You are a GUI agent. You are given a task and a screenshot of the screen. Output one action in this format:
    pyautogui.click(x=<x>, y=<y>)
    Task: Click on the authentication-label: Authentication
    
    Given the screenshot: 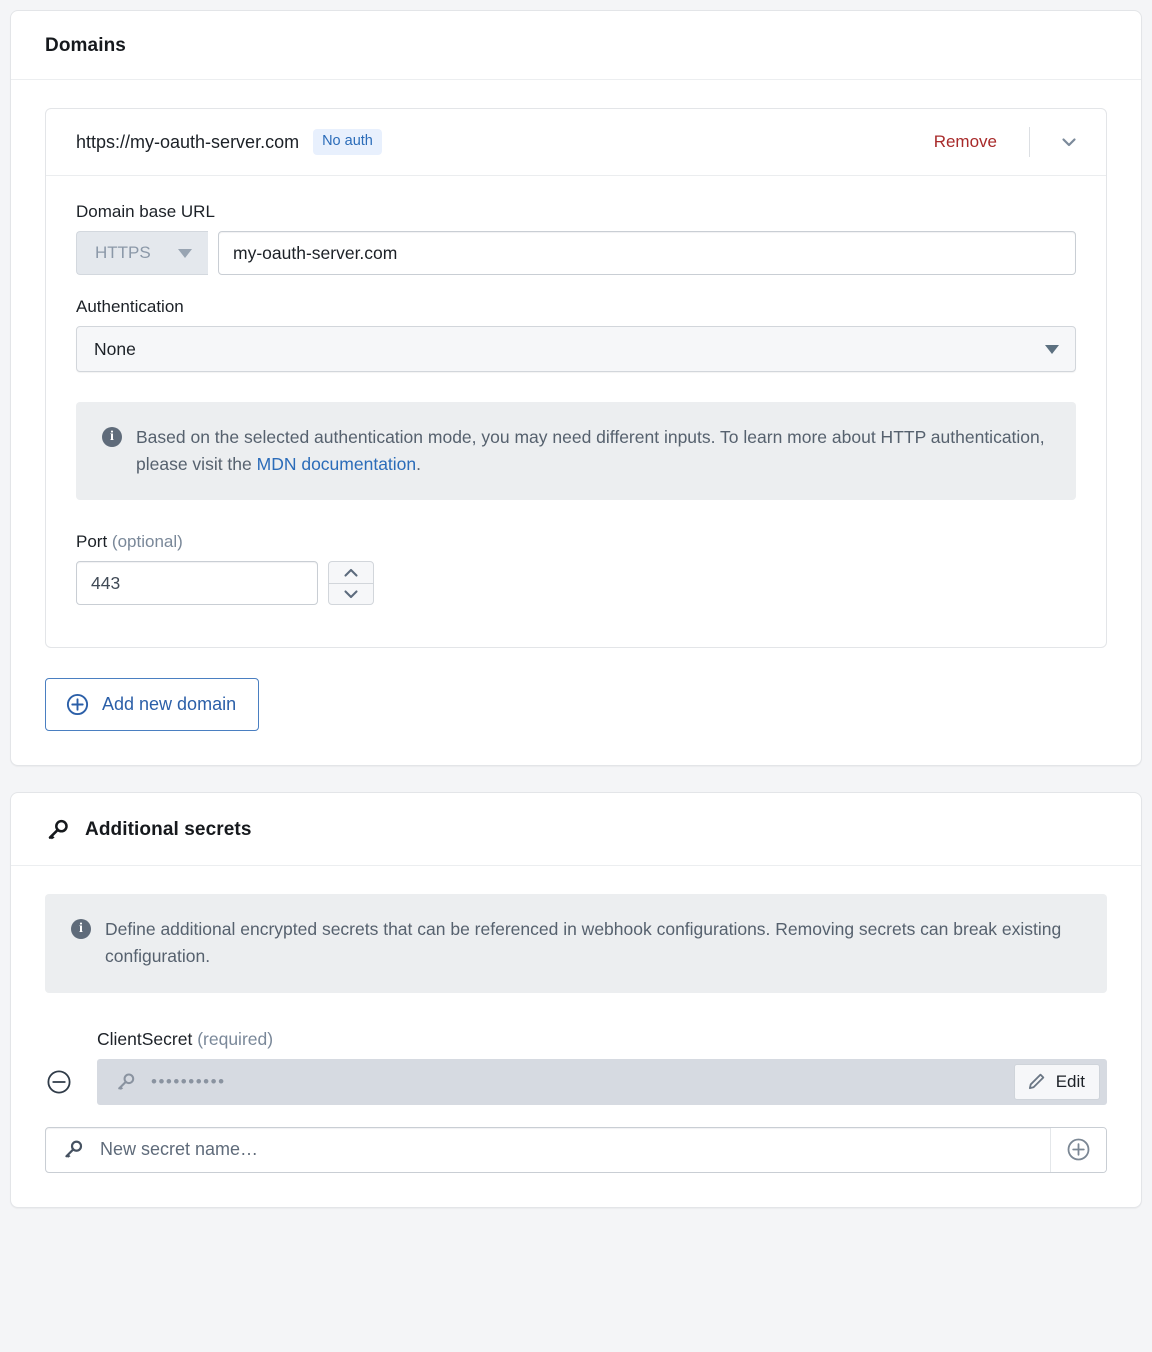 What is the action you would take?
    pyautogui.click(x=130, y=306)
    